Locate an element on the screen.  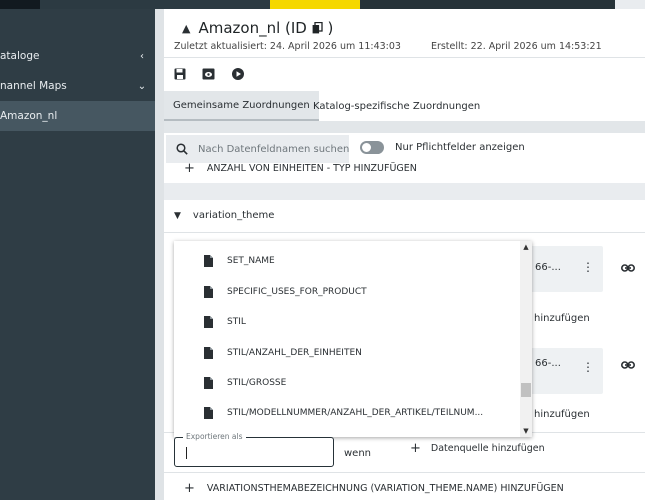
required-only-toggle is located at coordinates (372, 147).